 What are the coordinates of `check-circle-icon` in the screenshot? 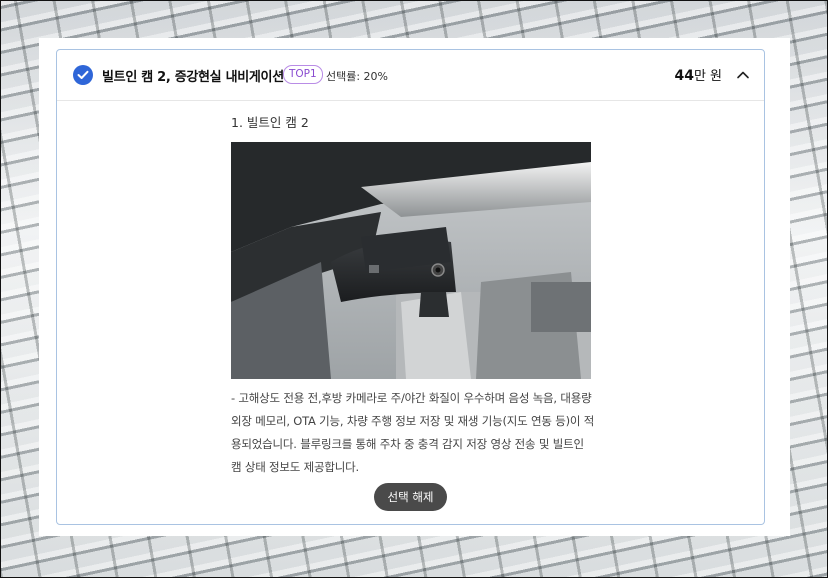 It's located at (83, 75).